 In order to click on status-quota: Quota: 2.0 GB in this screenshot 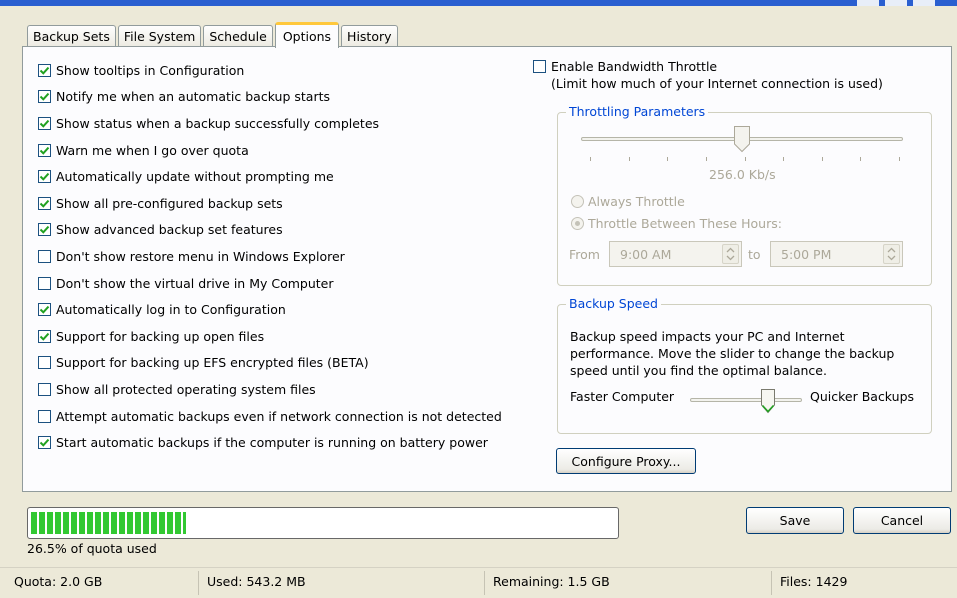, I will do `click(58, 581)`.